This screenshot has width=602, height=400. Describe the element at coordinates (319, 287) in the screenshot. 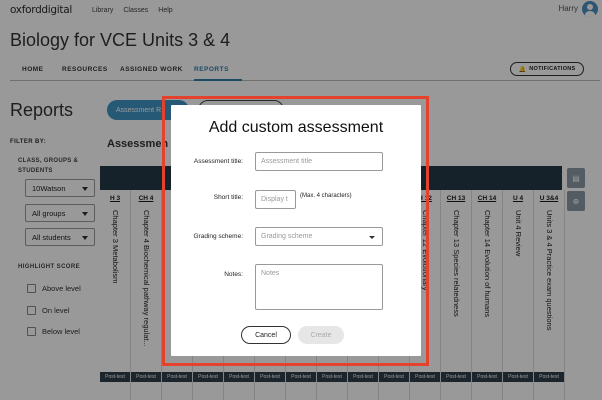

I see `notes-textarea: Notes` at that location.